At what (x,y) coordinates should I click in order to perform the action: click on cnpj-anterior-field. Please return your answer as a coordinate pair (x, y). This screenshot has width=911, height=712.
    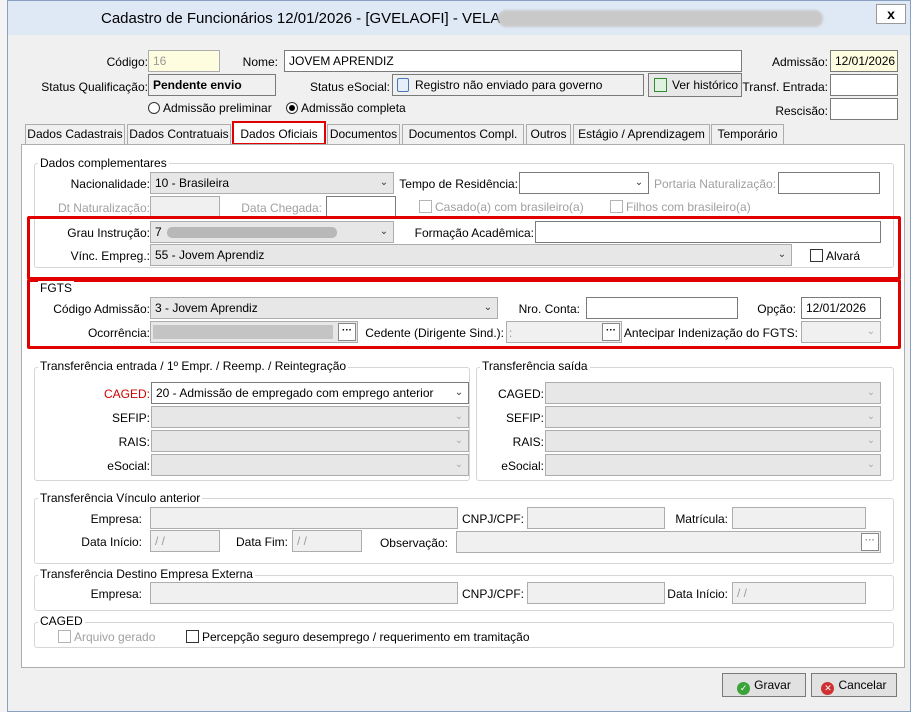
    Looking at the image, I should click on (596, 518).